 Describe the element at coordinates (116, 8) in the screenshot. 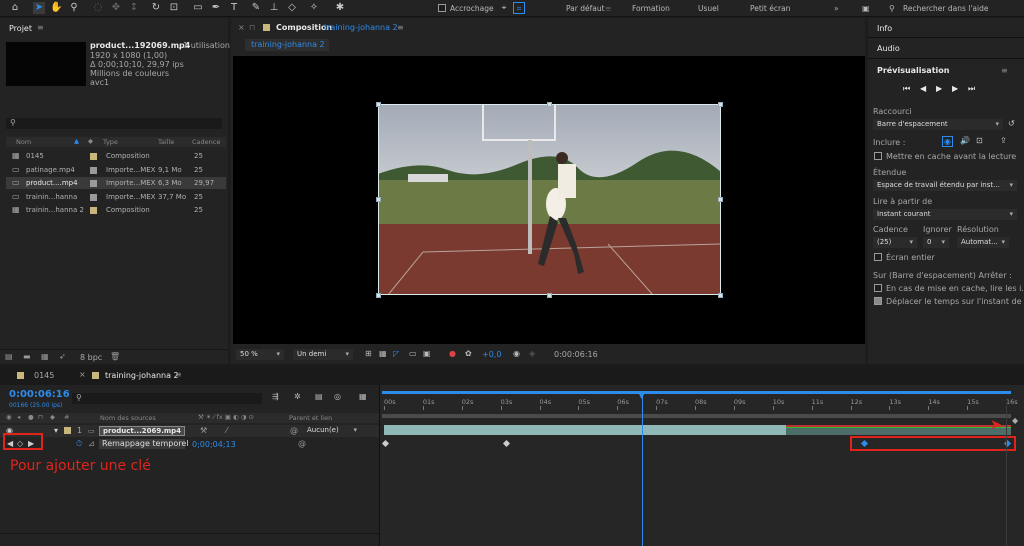

I see `pan-tool-icon: ✥` at that location.